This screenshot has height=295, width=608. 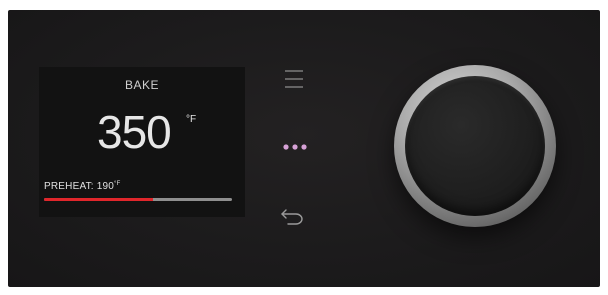 What do you see at coordinates (99, 199) in the screenshot?
I see `preheat-progress-fill` at bounding box center [99, 199].